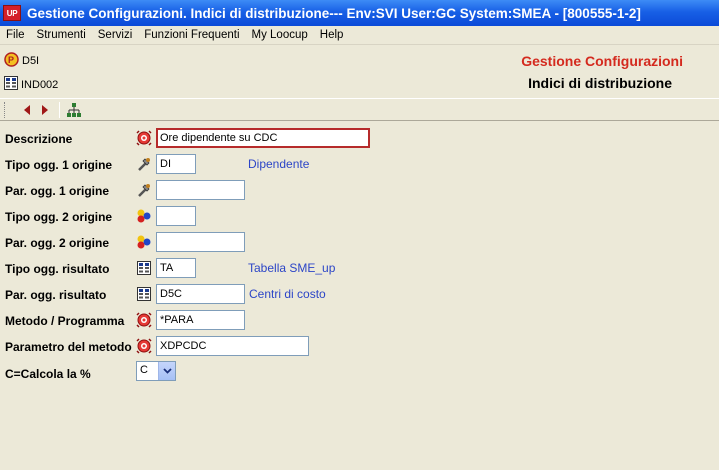  Describe the element at coordinates (359, 243) in the screenshot. I see `row-par-ogg-2: Par. ogg. 2 origine` at that location.